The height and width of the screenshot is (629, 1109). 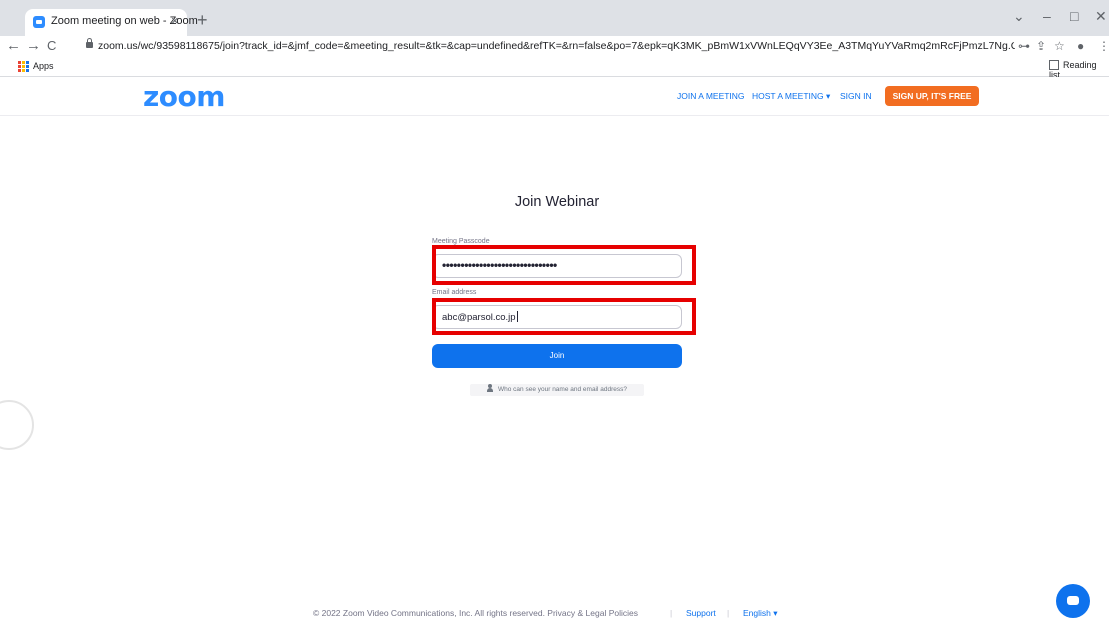 What do you see at coordinates (557, 356) in the screenshot?
I see `join-button: Join` at bounding box center [557, 356].